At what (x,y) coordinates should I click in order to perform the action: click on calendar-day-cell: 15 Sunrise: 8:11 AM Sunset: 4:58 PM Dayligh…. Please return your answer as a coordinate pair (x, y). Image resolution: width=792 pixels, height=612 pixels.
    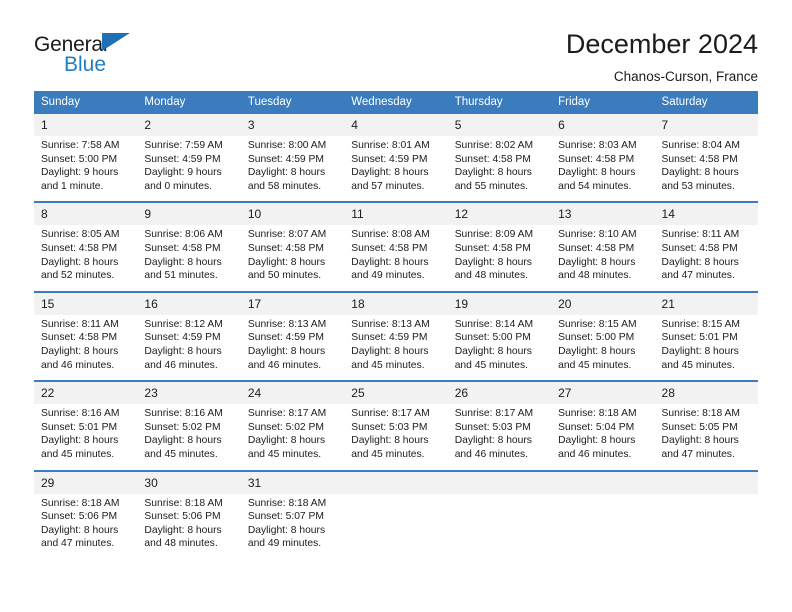
    Looking at the image, I should click on (86, 336).